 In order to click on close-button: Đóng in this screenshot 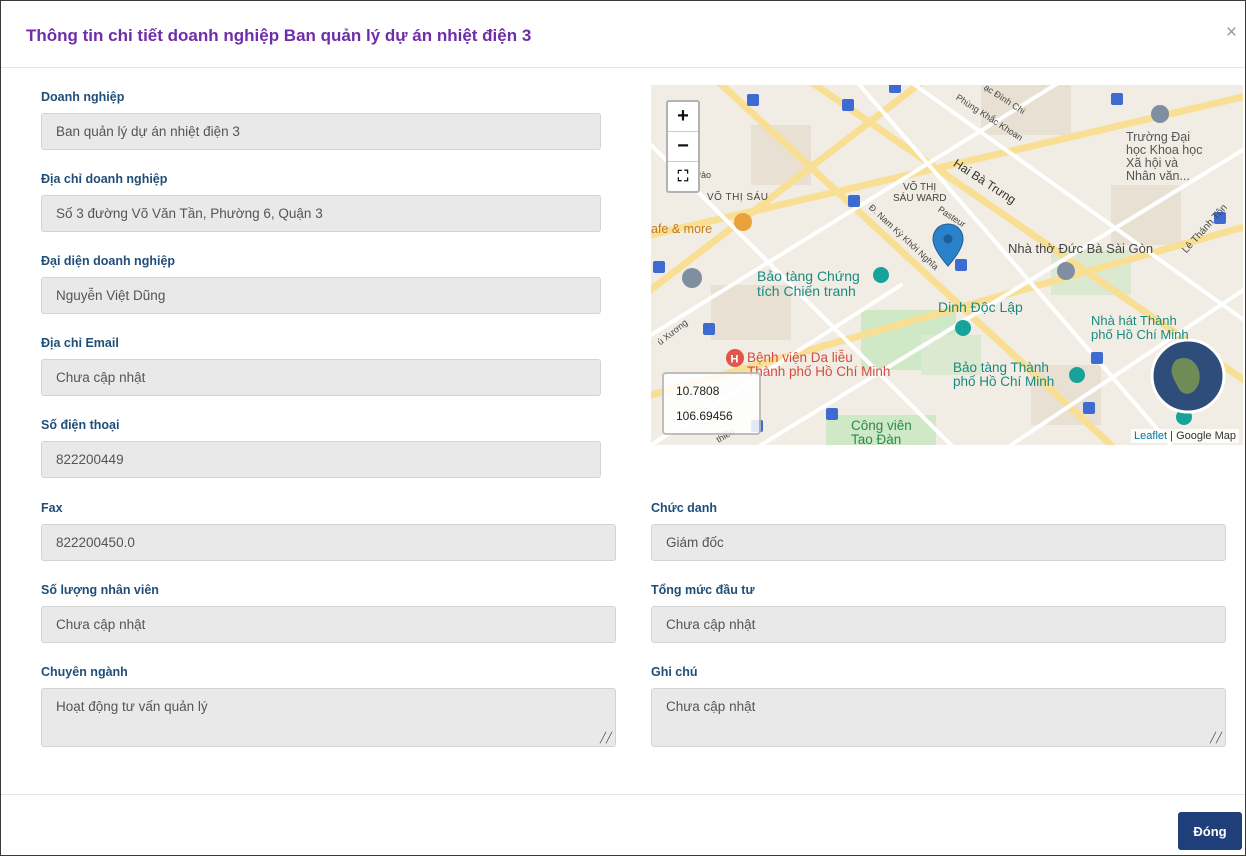, I will do `click(1210, 831)`.